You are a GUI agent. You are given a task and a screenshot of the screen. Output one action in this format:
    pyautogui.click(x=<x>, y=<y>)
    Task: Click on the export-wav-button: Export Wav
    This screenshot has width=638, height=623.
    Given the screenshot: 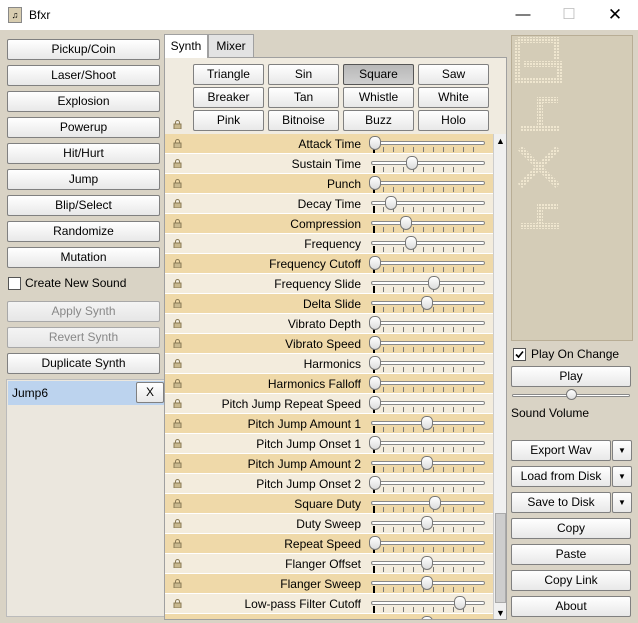 What is the action you would take?
    pyautogui.click(x=561, y=450)
    